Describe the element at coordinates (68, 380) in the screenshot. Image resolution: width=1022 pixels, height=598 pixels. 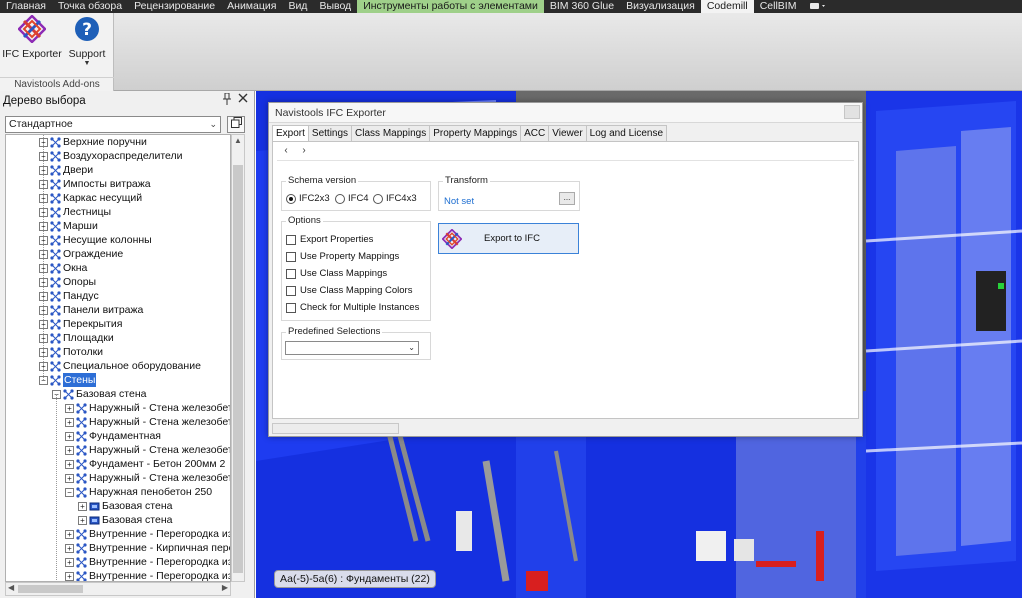
I see `tree-item: − Стены` at that location.